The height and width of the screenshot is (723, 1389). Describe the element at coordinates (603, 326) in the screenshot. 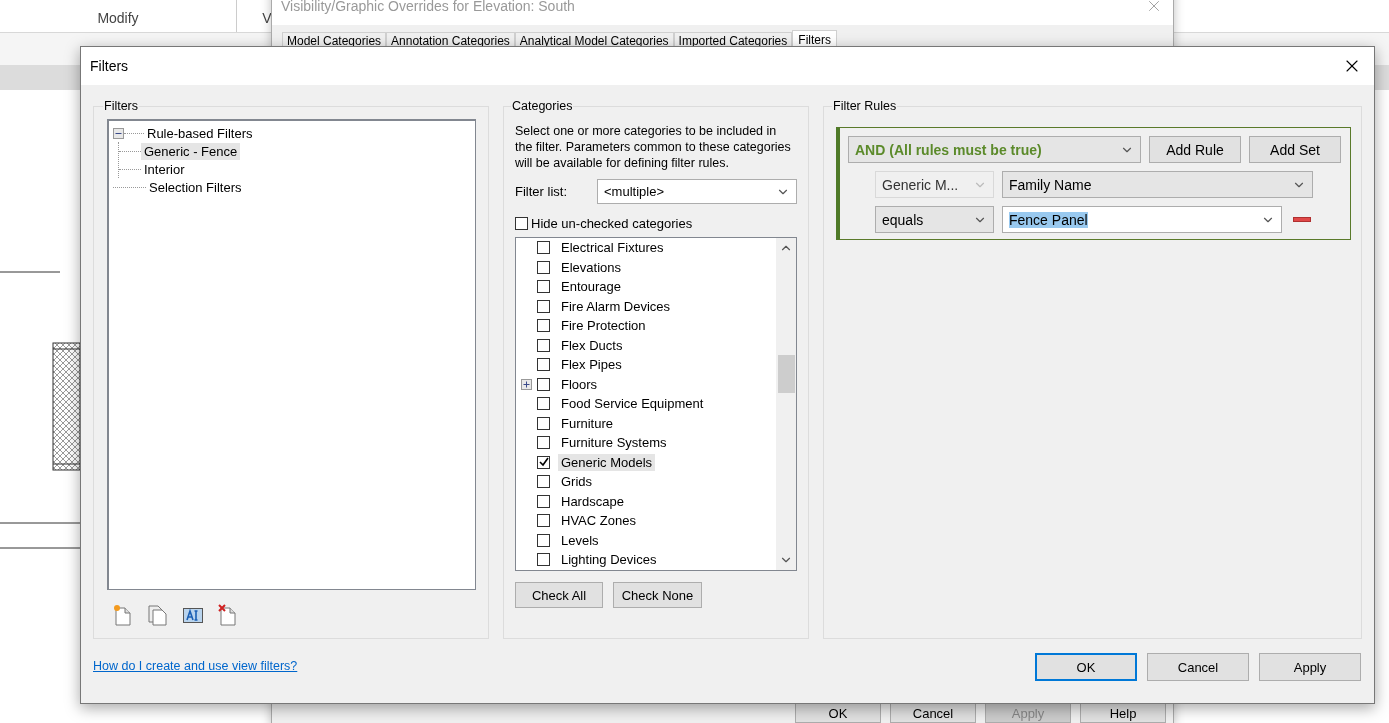

I see `category-item: Fire Protection` at that location.